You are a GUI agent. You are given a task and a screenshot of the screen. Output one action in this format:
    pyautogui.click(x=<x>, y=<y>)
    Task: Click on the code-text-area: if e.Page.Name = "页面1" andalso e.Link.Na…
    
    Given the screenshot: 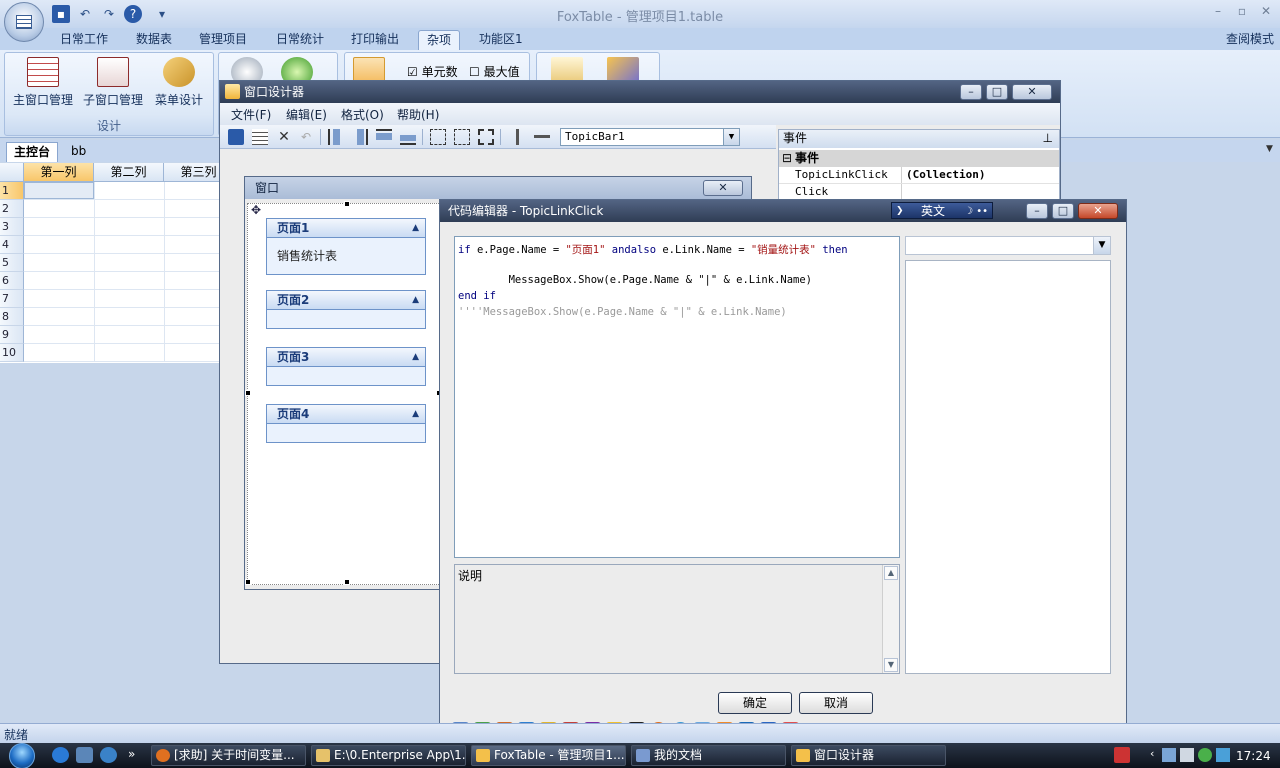 What is the action you would take?
    pyautogui.click(x=677, y=397)
    